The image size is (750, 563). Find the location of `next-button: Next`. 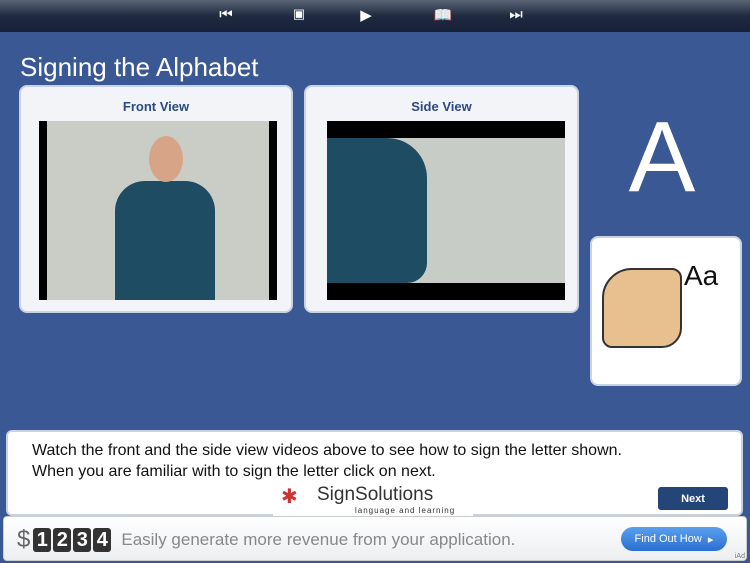

next-button: Next is located at coordinates (693, 498).